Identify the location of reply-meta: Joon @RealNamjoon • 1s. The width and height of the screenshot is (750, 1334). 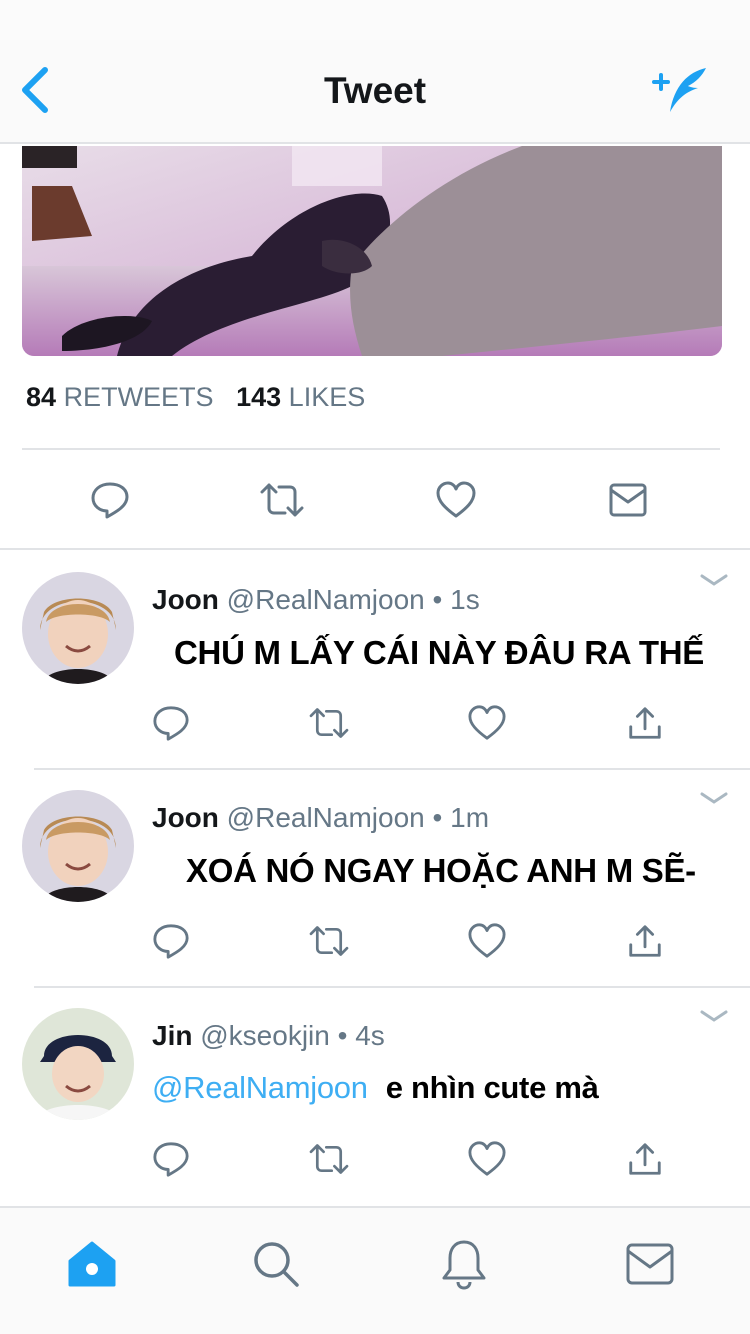
(316, 600).